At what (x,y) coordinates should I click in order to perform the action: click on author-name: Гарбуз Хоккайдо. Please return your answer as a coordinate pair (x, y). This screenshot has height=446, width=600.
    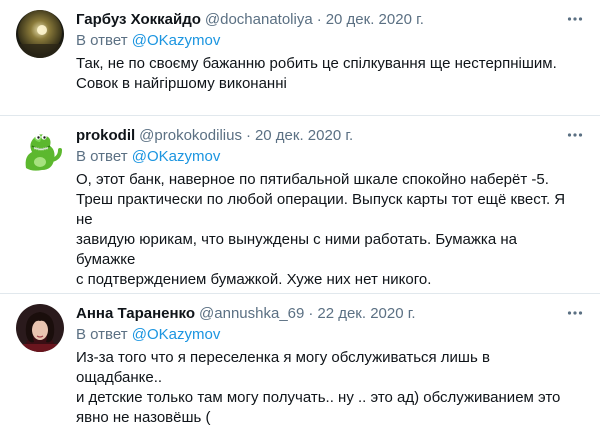
    Looking at the image, I should click on (138, 20).